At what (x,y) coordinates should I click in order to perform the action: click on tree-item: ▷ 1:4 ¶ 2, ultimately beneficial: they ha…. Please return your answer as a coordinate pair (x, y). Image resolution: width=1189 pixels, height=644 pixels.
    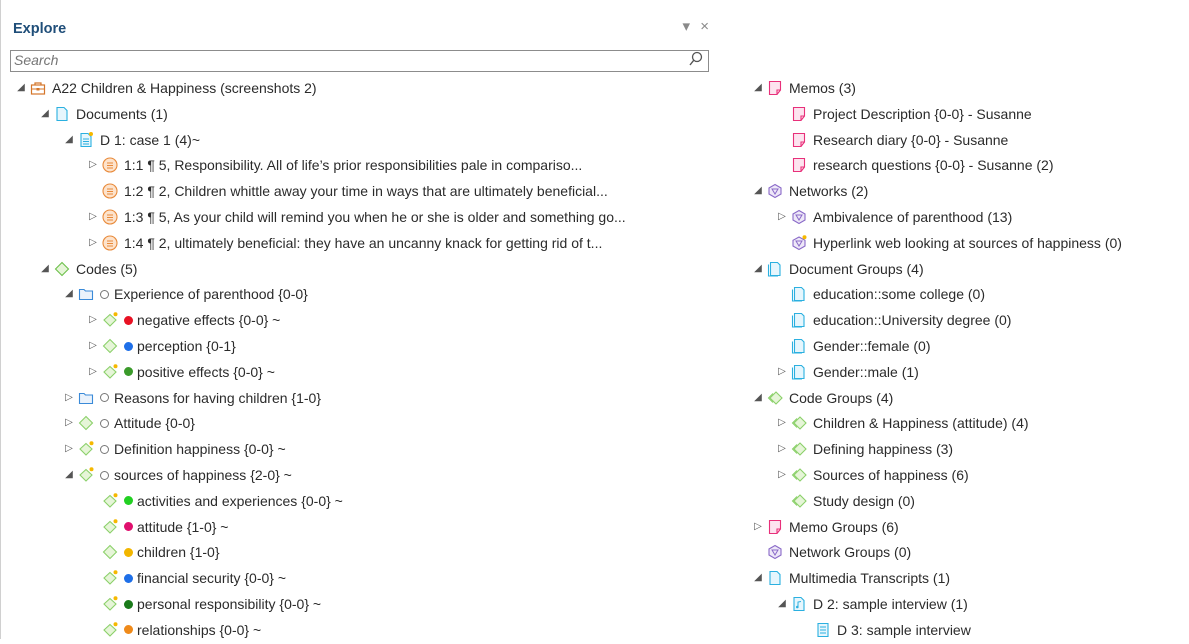
    Looking at the image, I should click on (344, 243).